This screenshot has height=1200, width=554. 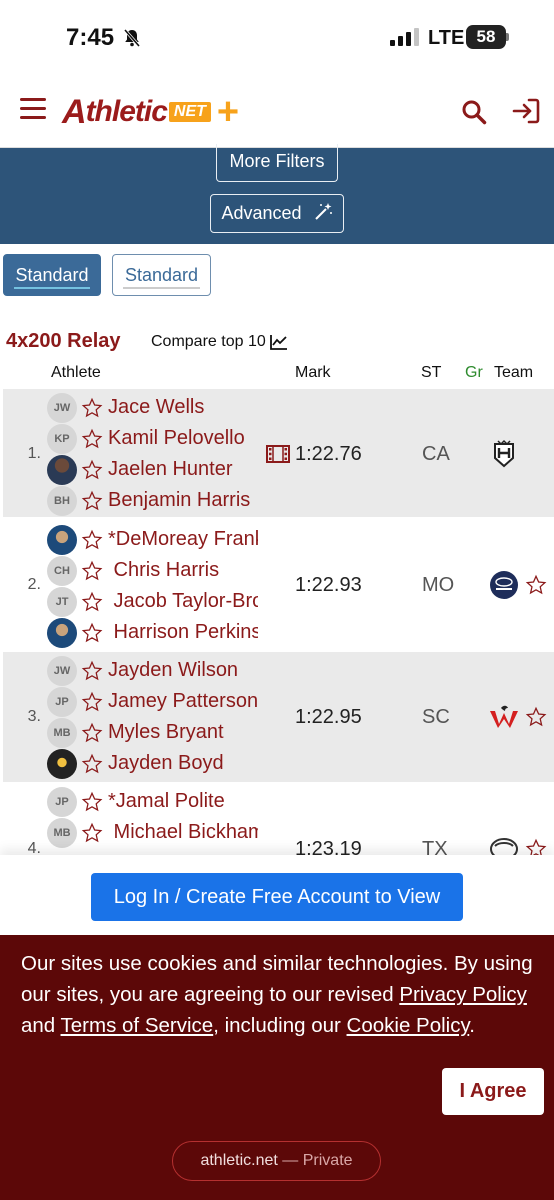 What do you see at coordinates (472, 1025) in the screenshot?
I see `cookie-text-part: .` at bounding box center [472, 1025].